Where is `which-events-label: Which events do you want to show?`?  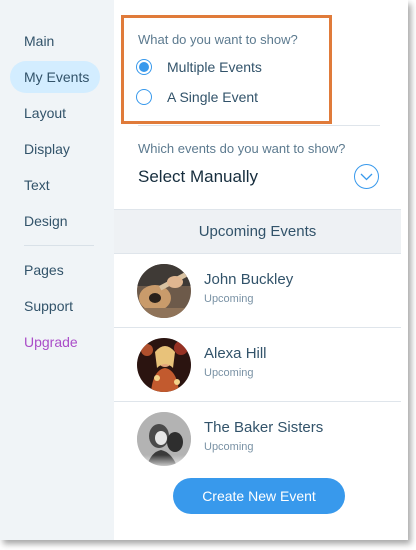 which-events-label: Which events do you want to show? is located at coordinates (242, 148).